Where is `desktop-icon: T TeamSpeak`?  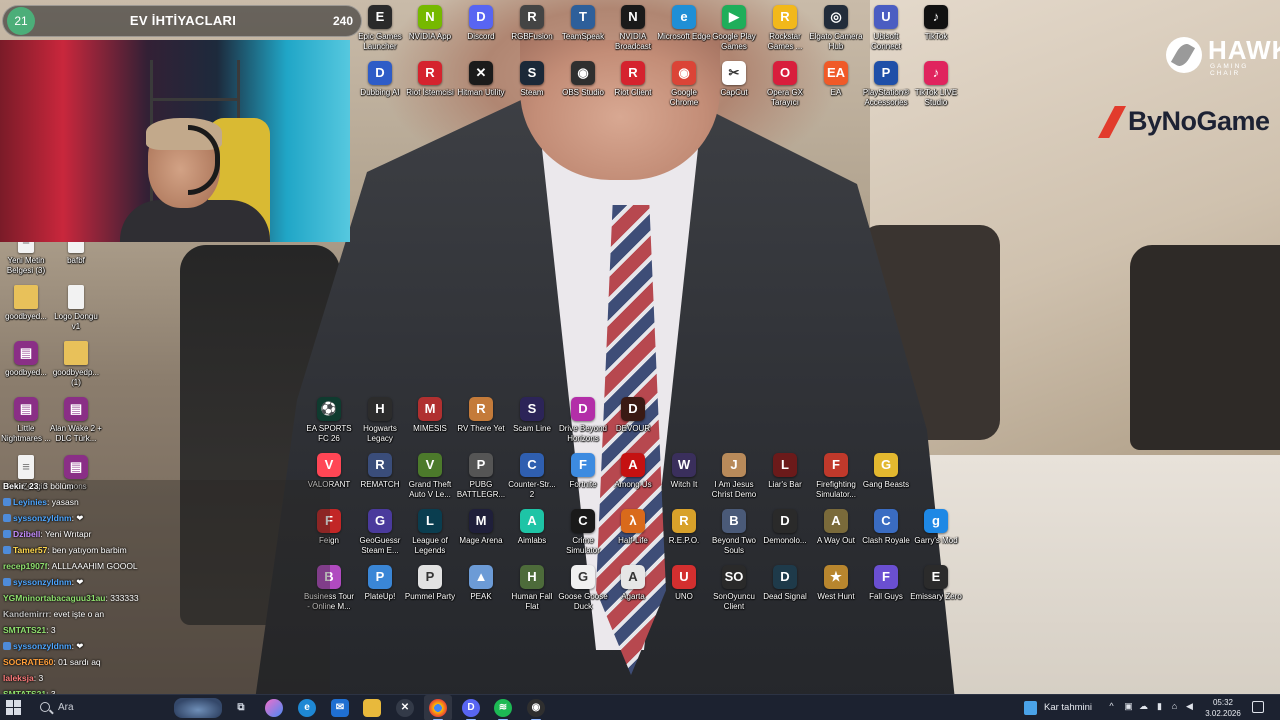 desktop-icon: T TeamSpeak is located at coordinates (583, 23).